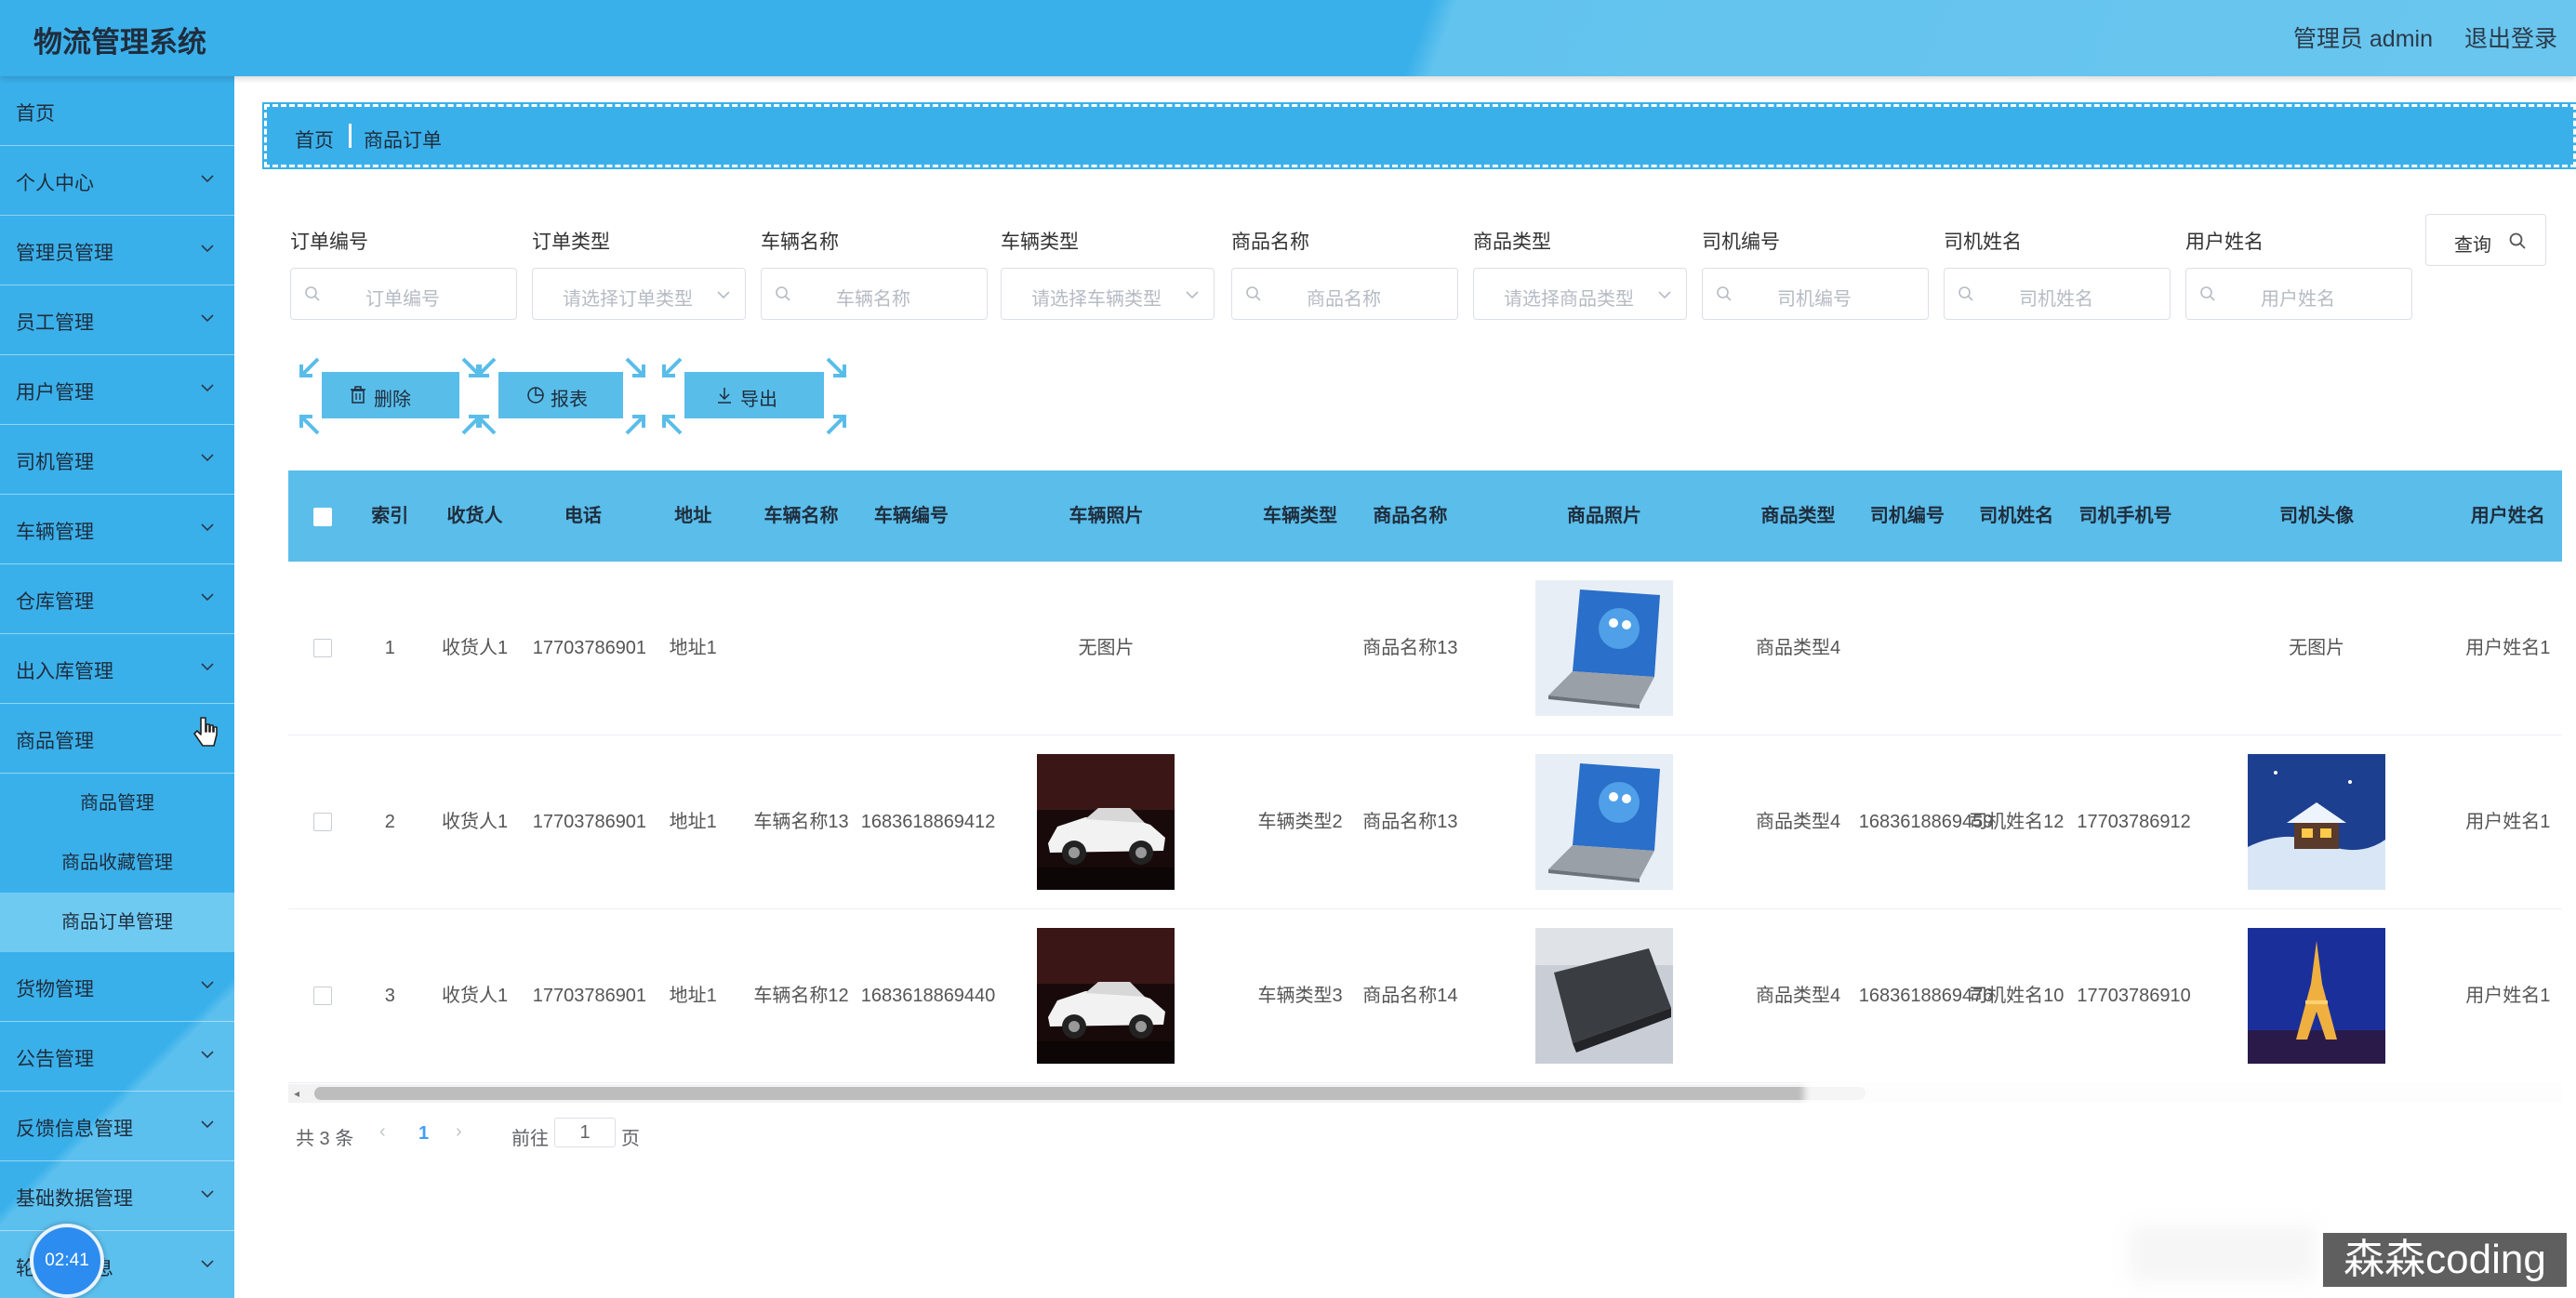 This screenshot has width=2576, height=1298. What do you see at coordinates (1040, 242) in the screenshot?
I see `filter-label: 车辆类型` at bounding box center [1040, 242].